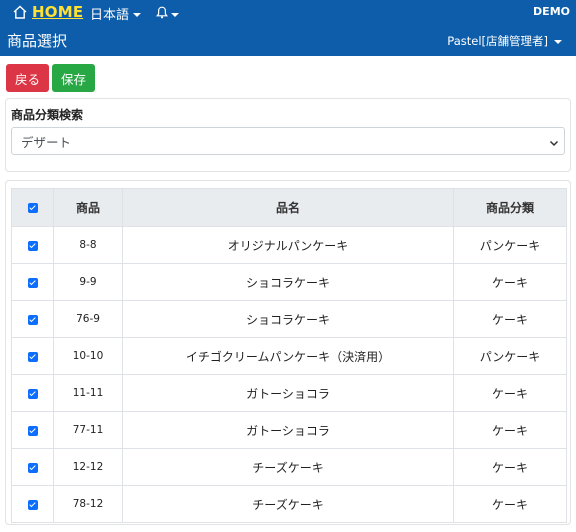 The width and height of the screenshot is (576, 532). I want to click on product-name: オリジナルパンケーキ, so click(288, 245).